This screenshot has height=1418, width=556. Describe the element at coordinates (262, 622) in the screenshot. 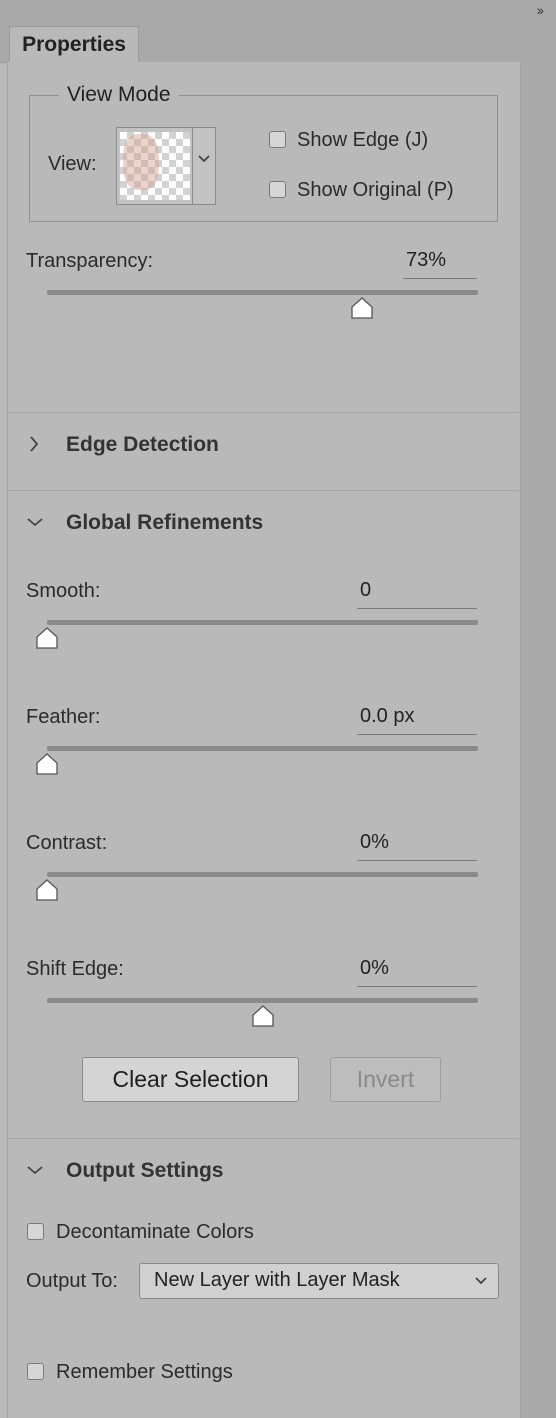

I see `smooth-slider-track` at that location.